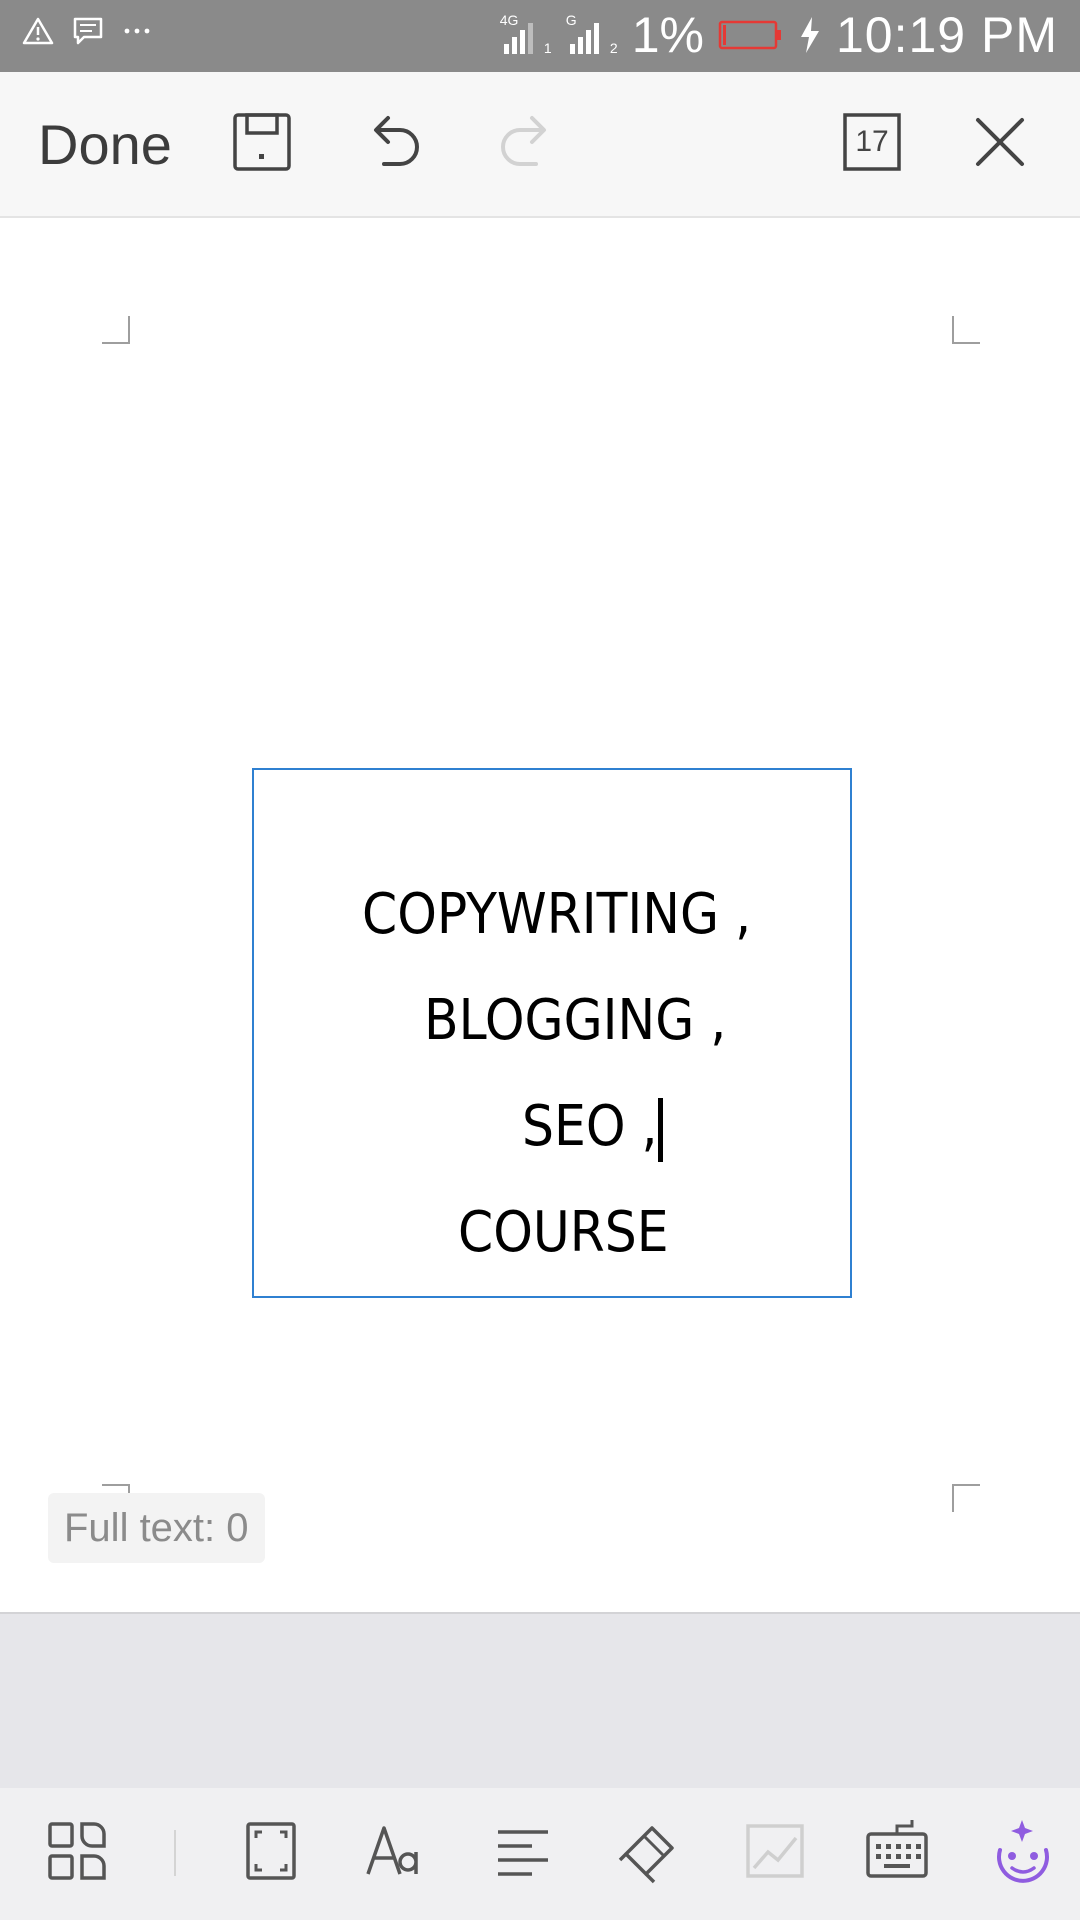 This screenshot has width=1080, height=1920. What do you see at coordinates (77, 1851) in the screenshot?
I see `apps-icon` at bounding box center [77, 1851].